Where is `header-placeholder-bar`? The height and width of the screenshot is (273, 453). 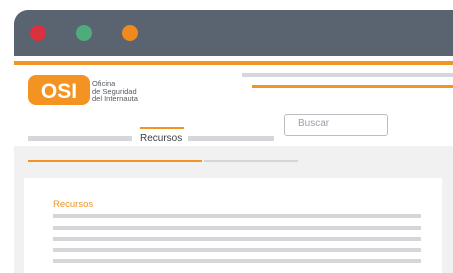 header-placeholder-bar is located at coordinates (347, 75).